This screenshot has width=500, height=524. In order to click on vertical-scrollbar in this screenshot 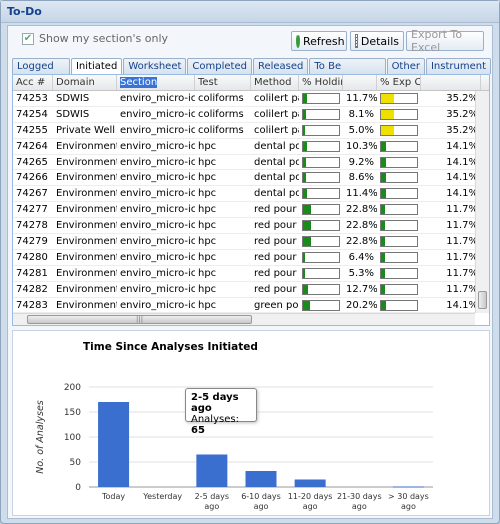, I will do `click(482, 202)`.